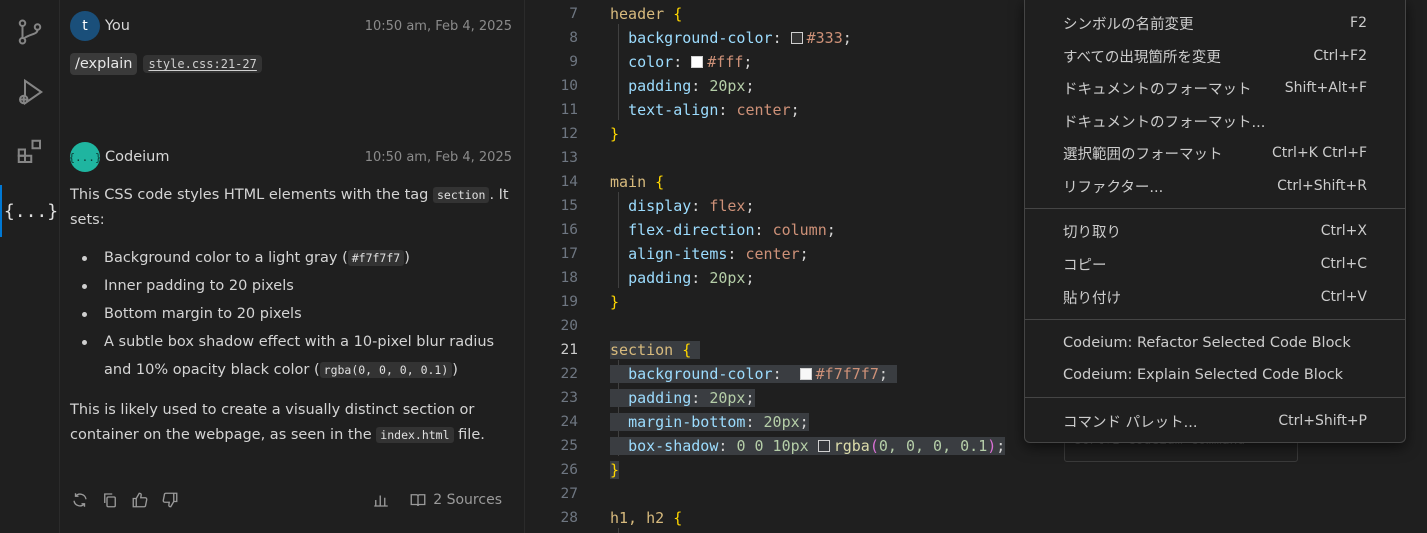 The height and width of the screenshot is (533, 1427). Describe the element at coordinates (569, 206) in the screenshot. I see `line-number: 15` at that location.